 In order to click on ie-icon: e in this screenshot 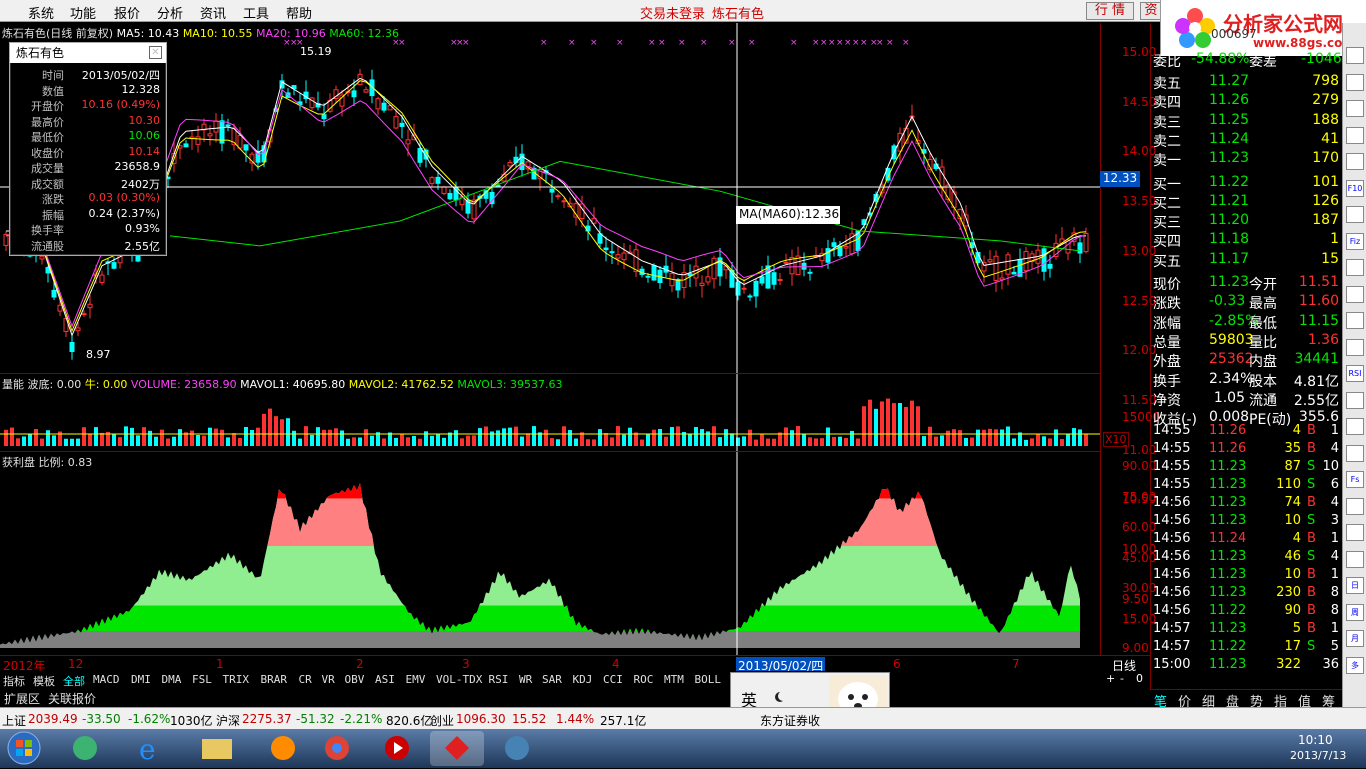, I will do `click(151, 748)`.